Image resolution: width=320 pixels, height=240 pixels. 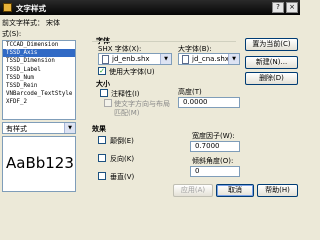 I want to click on match-orientation-label-2: 匹配(M), so click(x=127, y=113).